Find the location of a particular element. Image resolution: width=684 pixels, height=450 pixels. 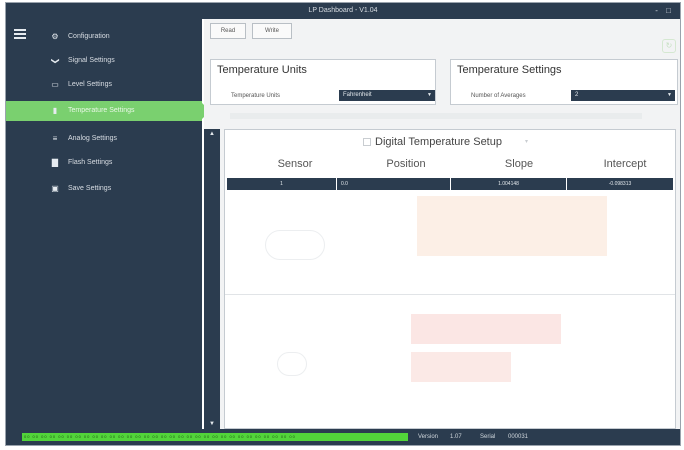

sidebar-item-save-settings: ▣ Save Settings is located at coordinates (104, 189).